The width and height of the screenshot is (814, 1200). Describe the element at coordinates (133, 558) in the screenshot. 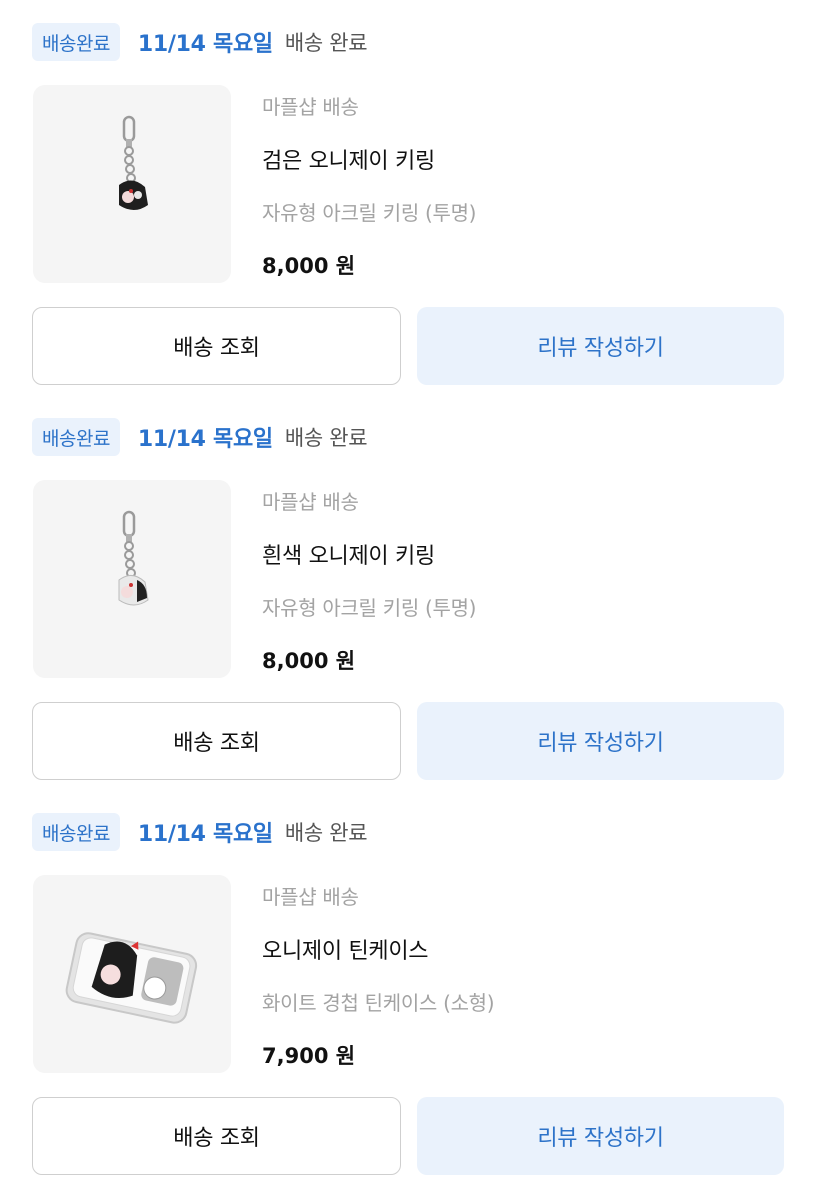

I see `keyring-white-image` at that location.